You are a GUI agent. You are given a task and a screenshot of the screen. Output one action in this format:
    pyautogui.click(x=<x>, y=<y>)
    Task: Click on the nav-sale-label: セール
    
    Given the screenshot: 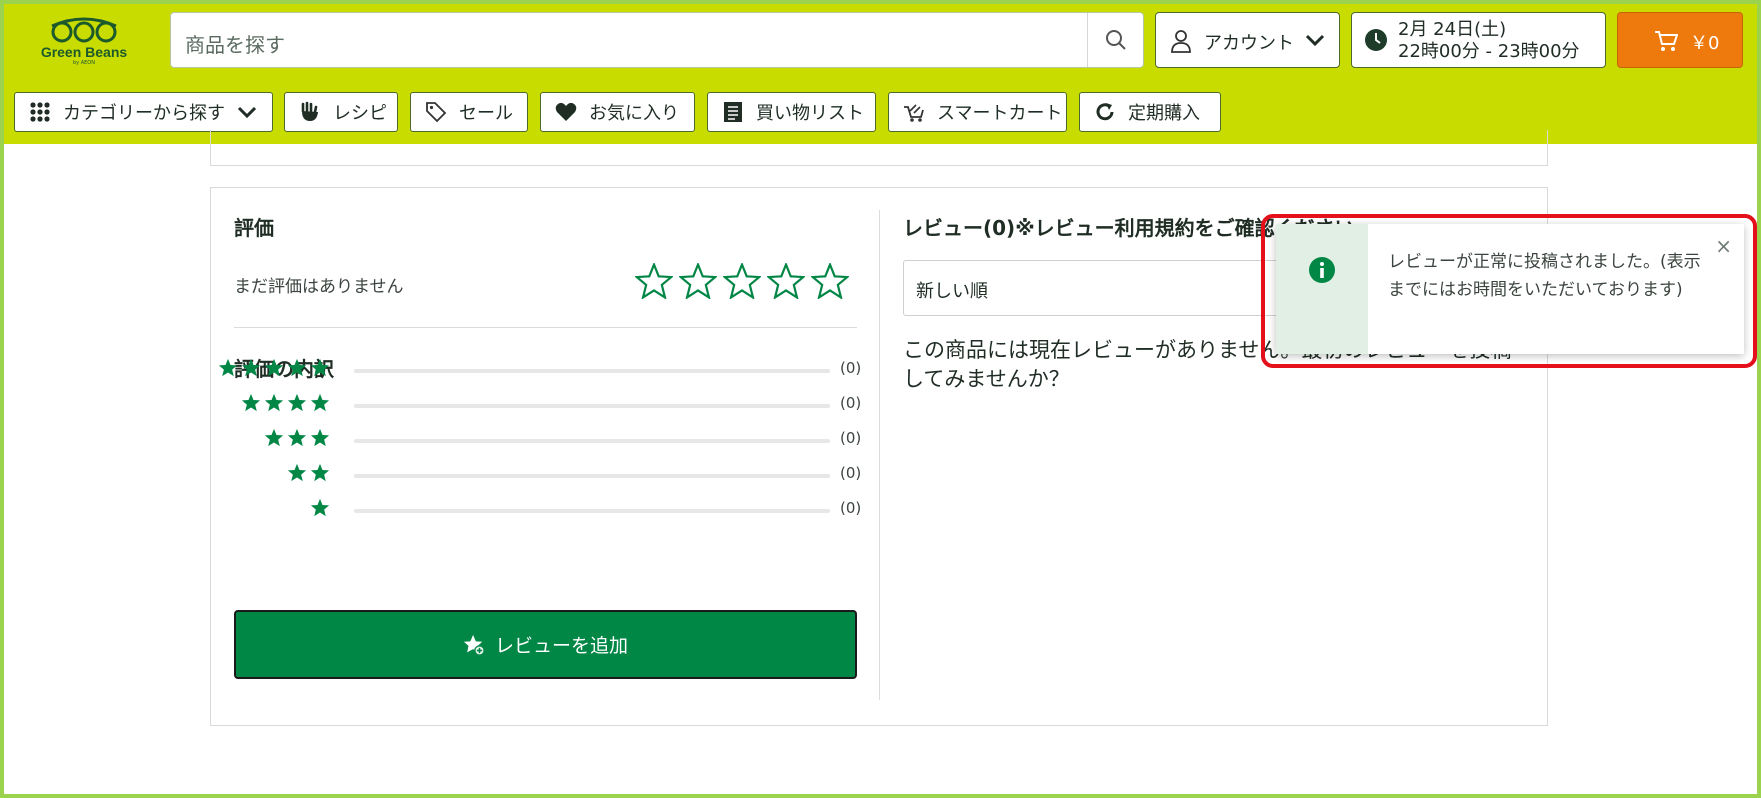 What is the action you would take?
    pyautogui.click(x=486, y=113)
    